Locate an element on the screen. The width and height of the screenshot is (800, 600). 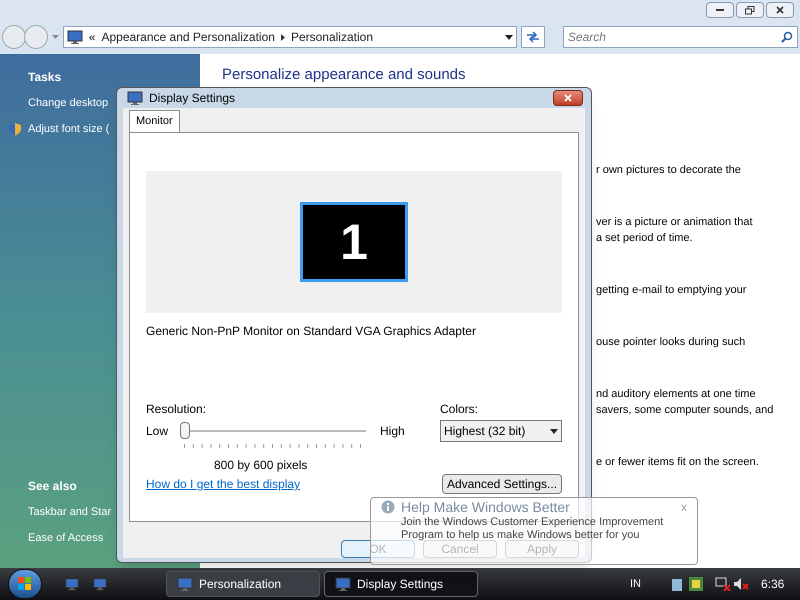
windows-logo-icon is located at coordinates (25, 584).